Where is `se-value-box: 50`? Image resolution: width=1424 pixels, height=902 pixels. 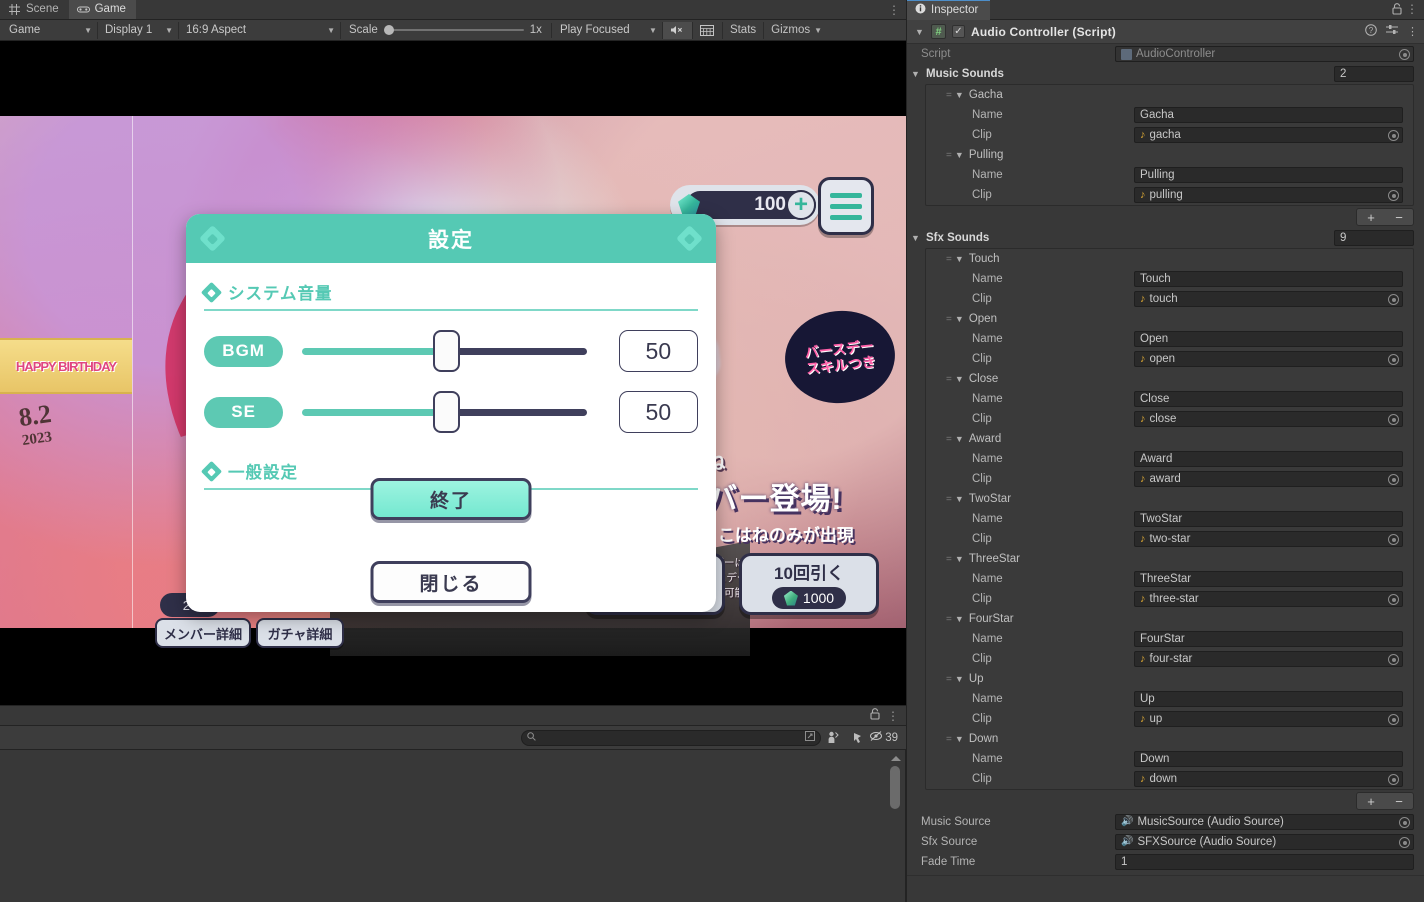
se-value-box: 50 is located at coordinates (658, 412).